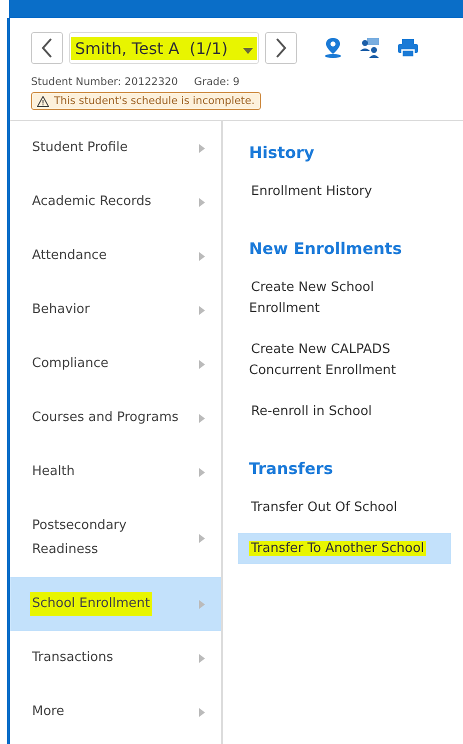 This screenshot has width=463, height=744. Describe the element at coordinates (291, 468) in the screenshot. I see `section-heading: Transfers` at that location.